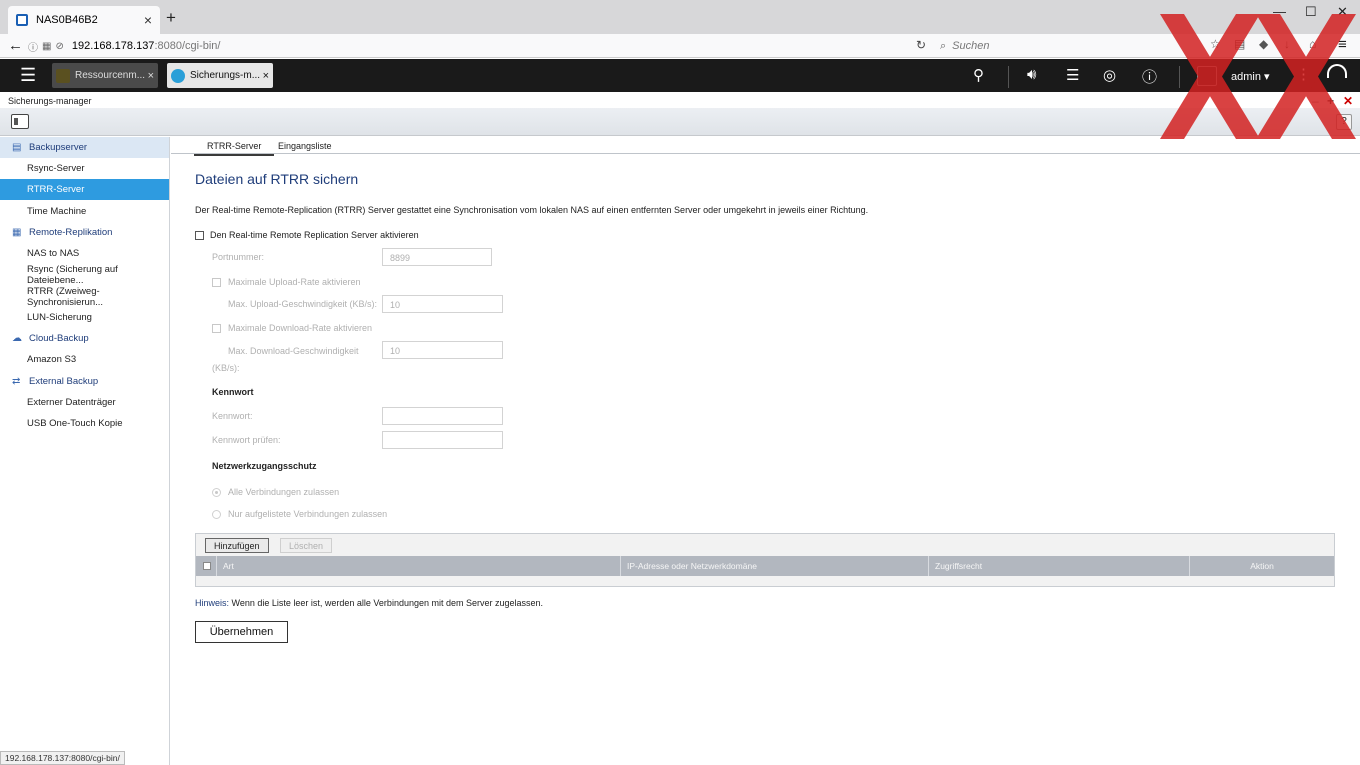 The image size is (1360, 765). I want to click on radio-allow-listed, so click(216, 514).